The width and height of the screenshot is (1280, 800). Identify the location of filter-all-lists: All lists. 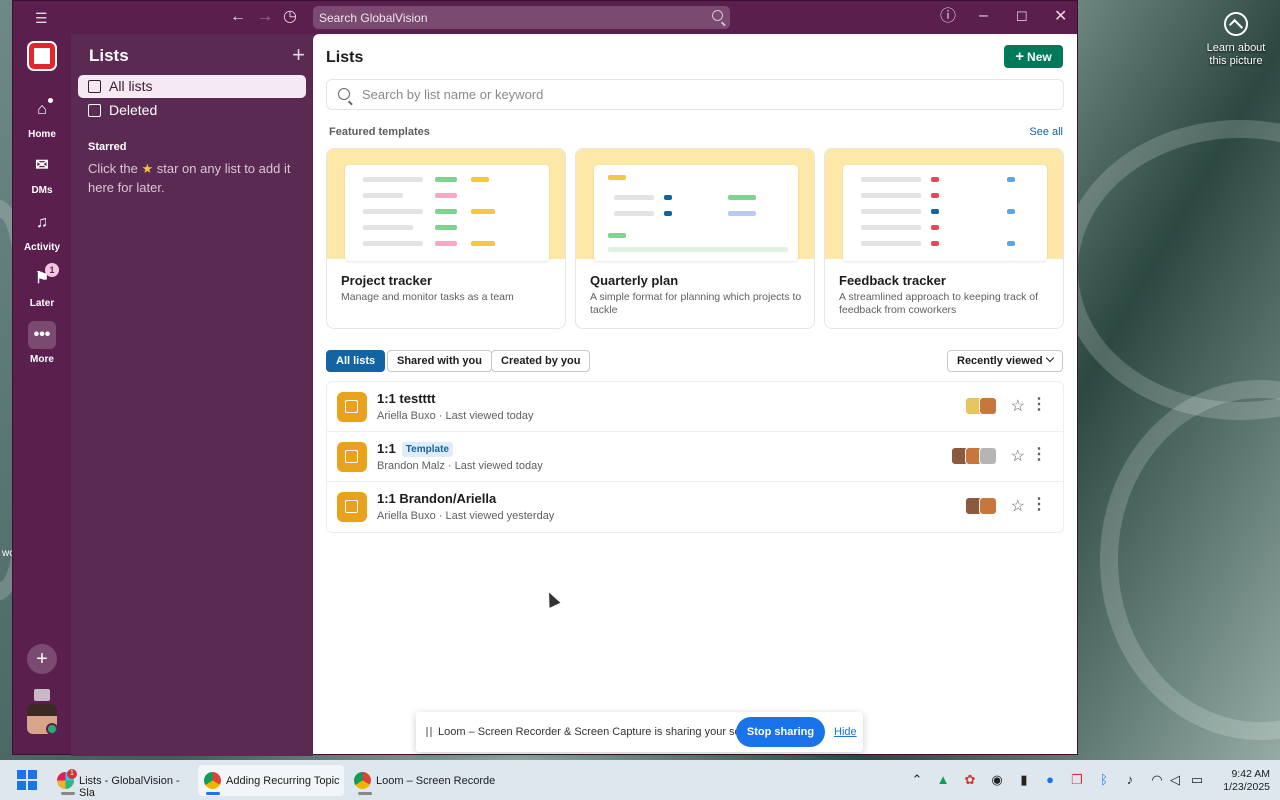
(356, 361).